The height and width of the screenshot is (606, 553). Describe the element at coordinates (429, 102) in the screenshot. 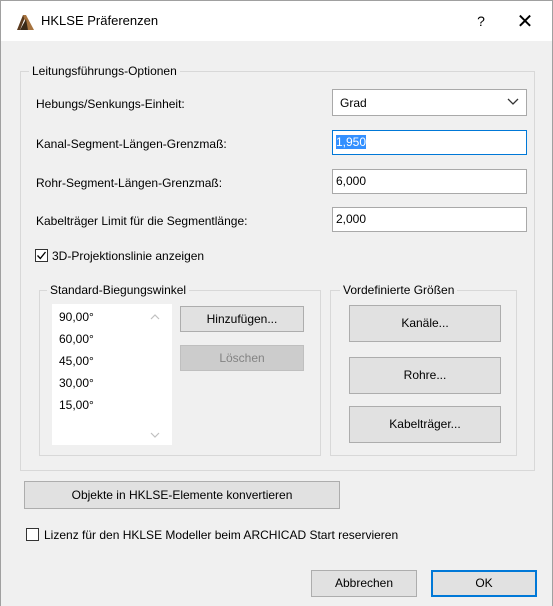

I see `elevation-unit-select: Grad` at that location.